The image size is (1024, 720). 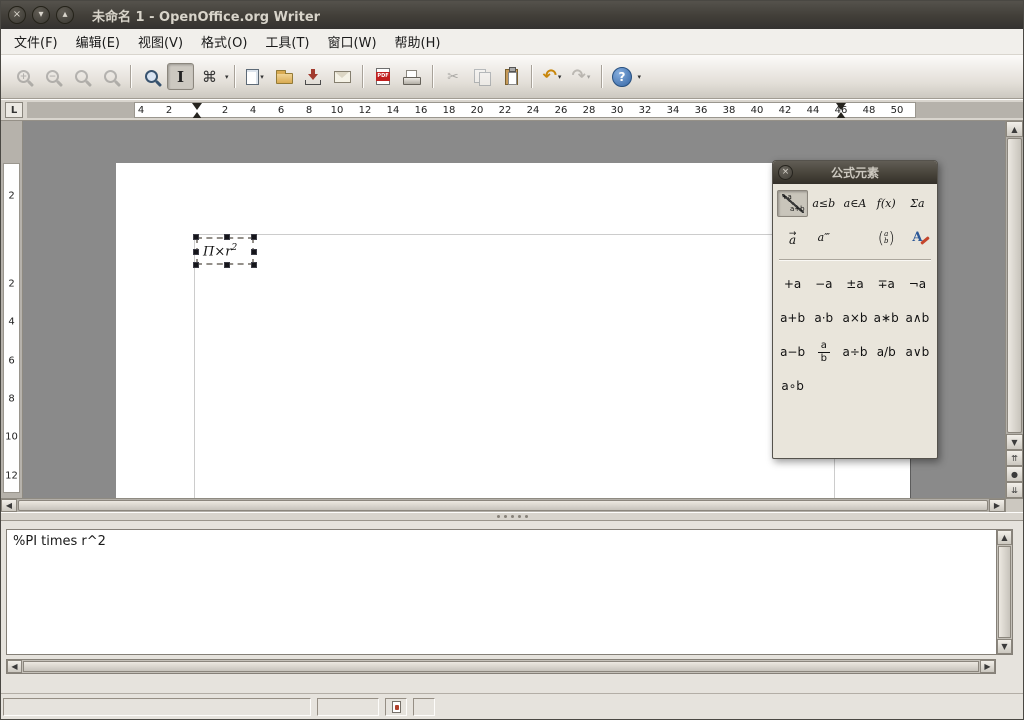 What do you see at coordinates (854, 284) in the screenshot?
I see `op-plus-minus-a: ±a` at bounding box center [854, 284].